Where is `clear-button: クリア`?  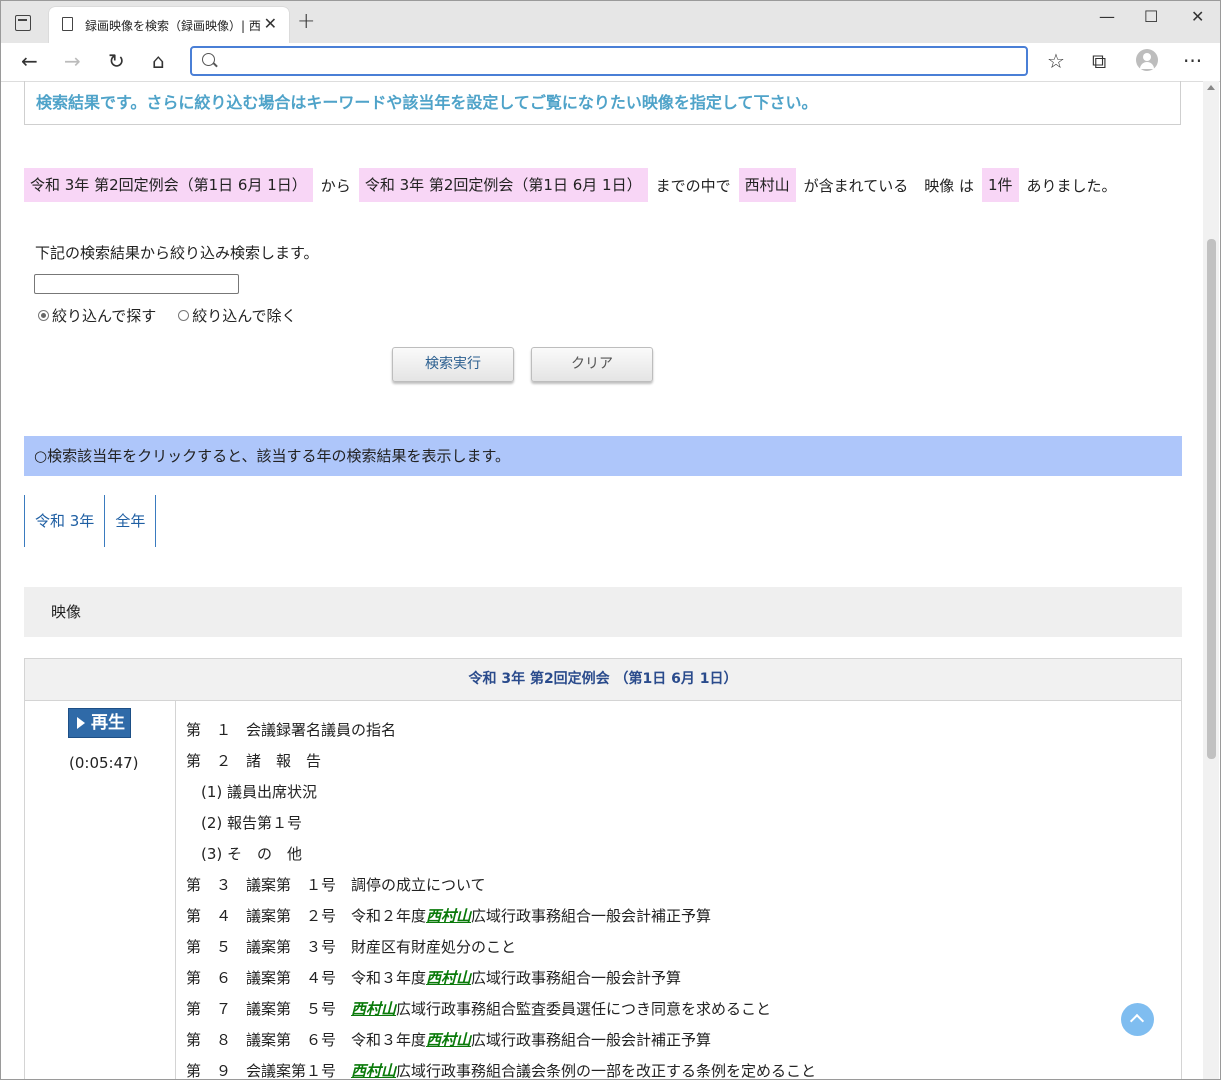
clear-button: クリア is located at coordinates (592, 364).